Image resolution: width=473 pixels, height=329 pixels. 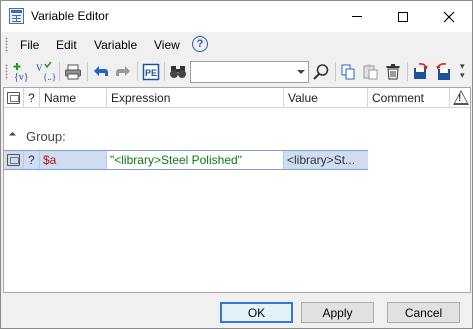 What do you see at coordinates (195, 160) in the screenshot?
I see `row-expression-cell: "<library>Steel Polished"` at bounding box center [195, 160].